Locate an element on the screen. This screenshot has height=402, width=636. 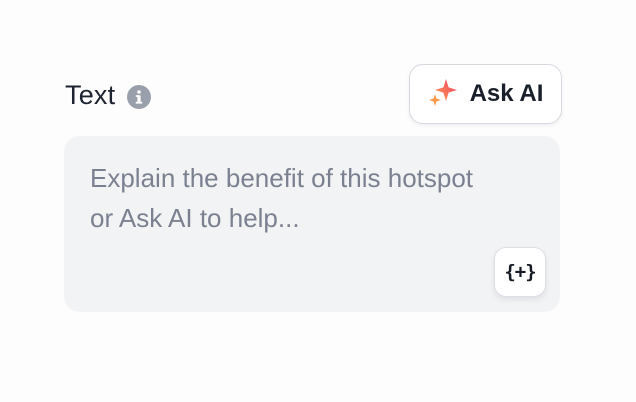
ask-ai-button: Ask AI is located at coordinates (485, 94).